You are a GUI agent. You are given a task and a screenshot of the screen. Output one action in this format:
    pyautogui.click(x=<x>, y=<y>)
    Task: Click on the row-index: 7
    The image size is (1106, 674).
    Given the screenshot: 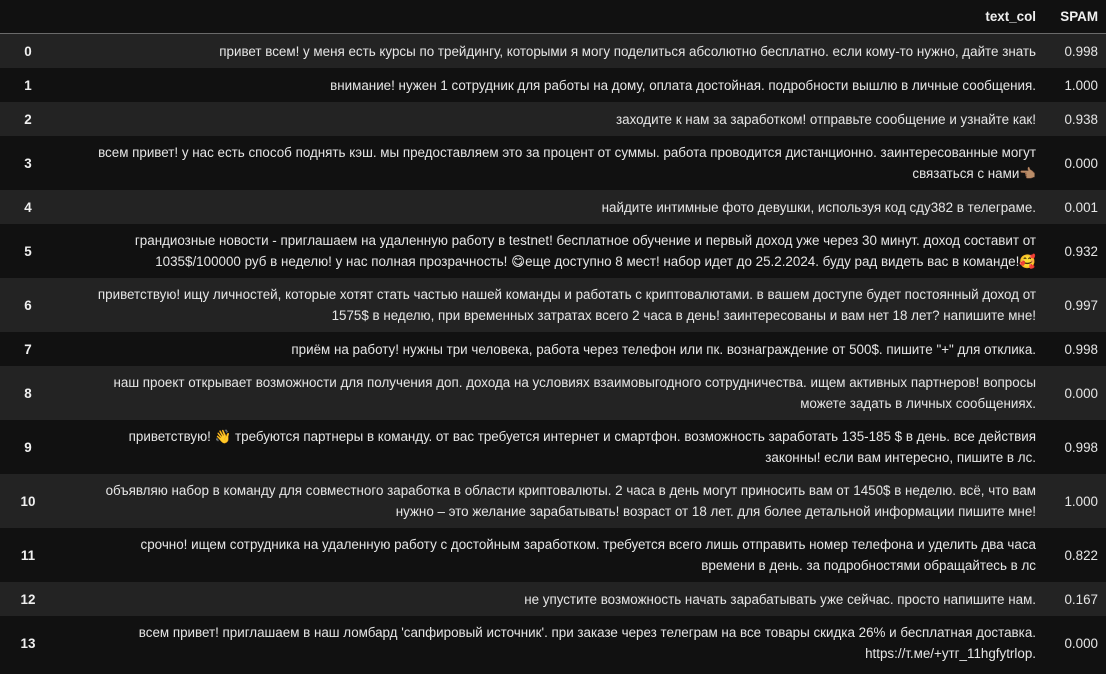 What is the action you would take?
    pyautogui.click(x=28, y=349)
    